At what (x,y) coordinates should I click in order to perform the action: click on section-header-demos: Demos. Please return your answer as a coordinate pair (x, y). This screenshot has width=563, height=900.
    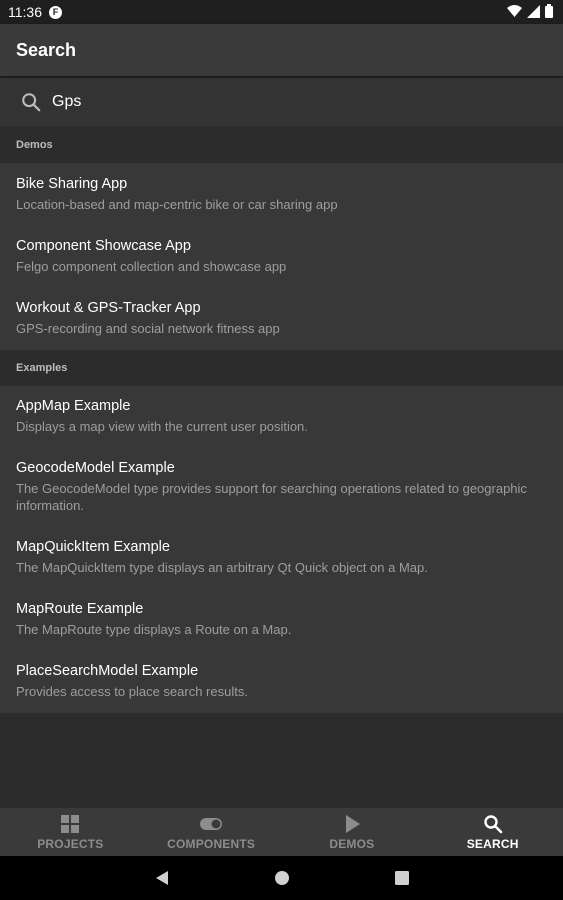
    Looking at the image, I should click on (281, 145).